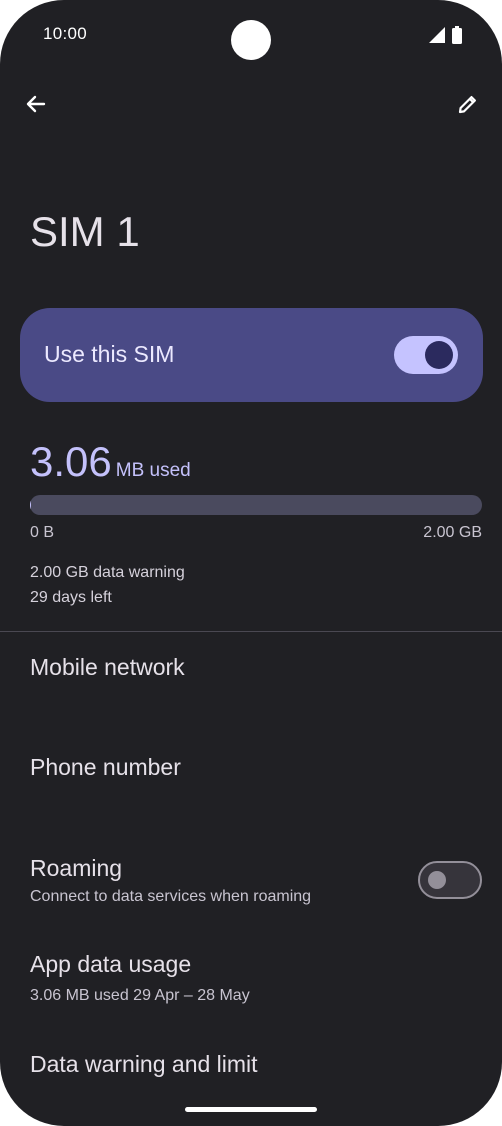 The width and height of the screenshot is (502, 1126). Describe the element at coordinates (153, 470) in the screenshot. I see `usage-unit: MB used` at that location.